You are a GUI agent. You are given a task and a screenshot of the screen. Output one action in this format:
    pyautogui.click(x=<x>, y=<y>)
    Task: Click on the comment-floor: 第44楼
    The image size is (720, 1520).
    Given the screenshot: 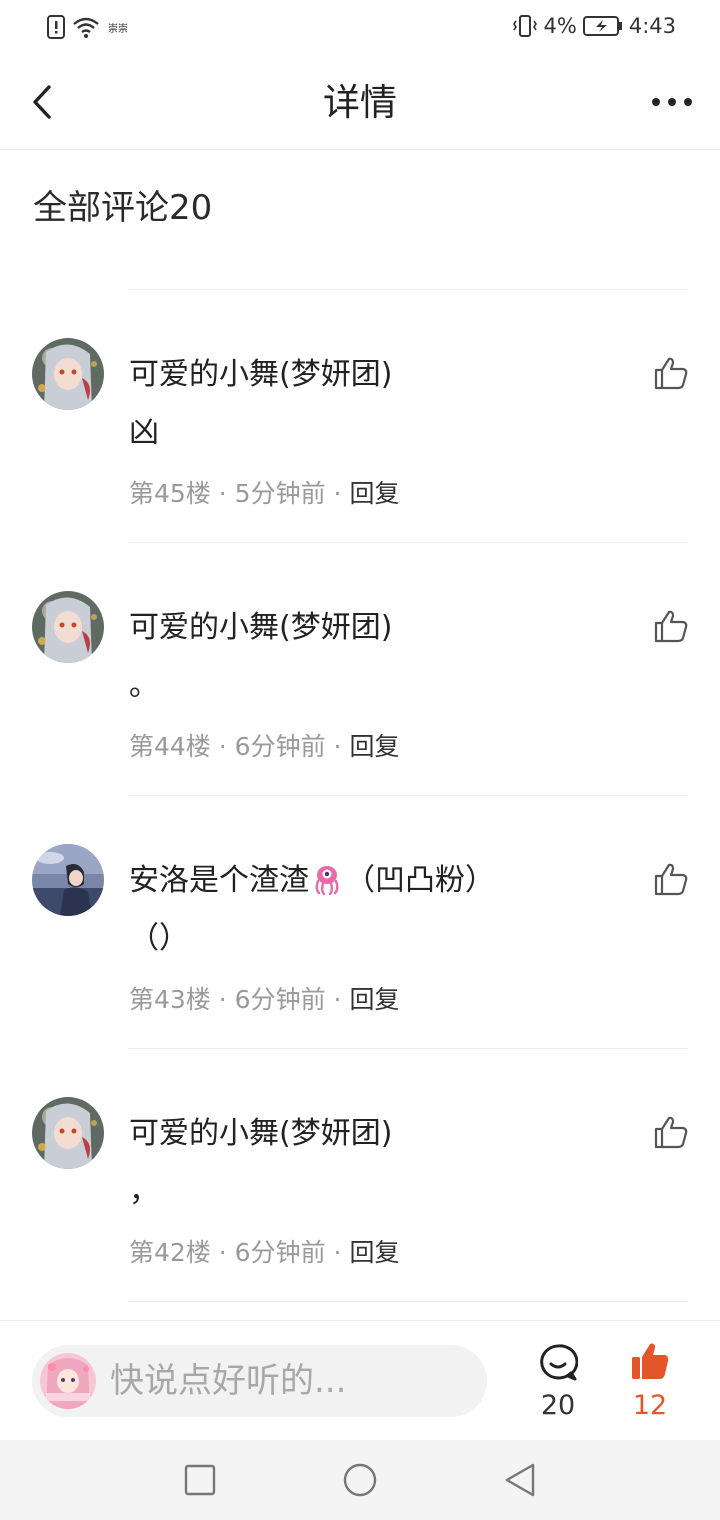 What is the action you would take?
    pyautogui.click(x=170, y=746)
    